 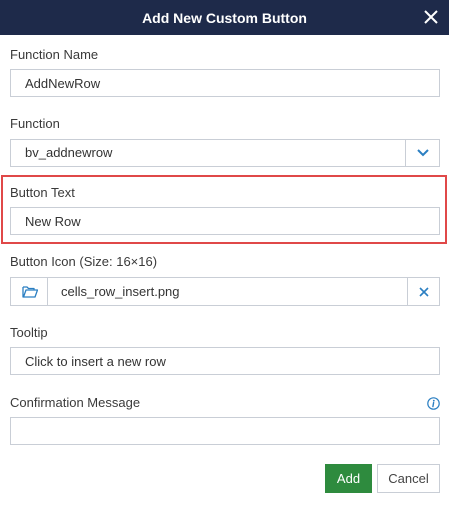 I want to click on function-dropdown-button, so click(x=422, y=153).